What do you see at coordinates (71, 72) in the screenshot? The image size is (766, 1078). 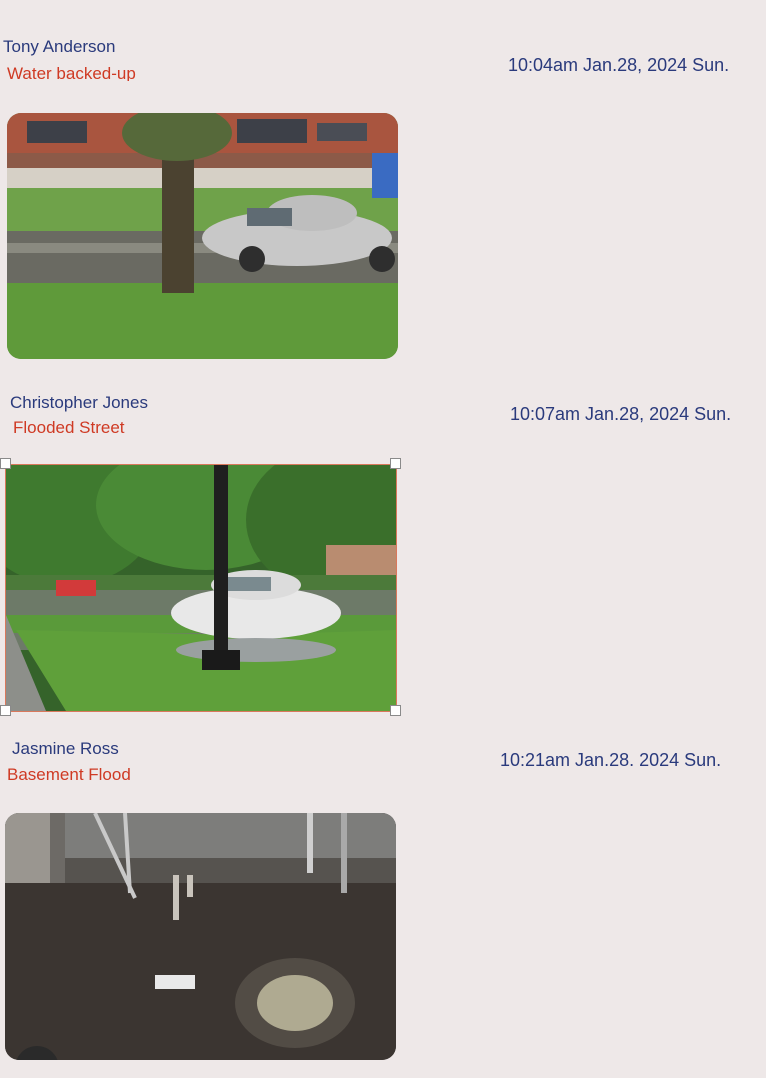 I see `report-category: Water backed-up` at bounding box center [71, 72].